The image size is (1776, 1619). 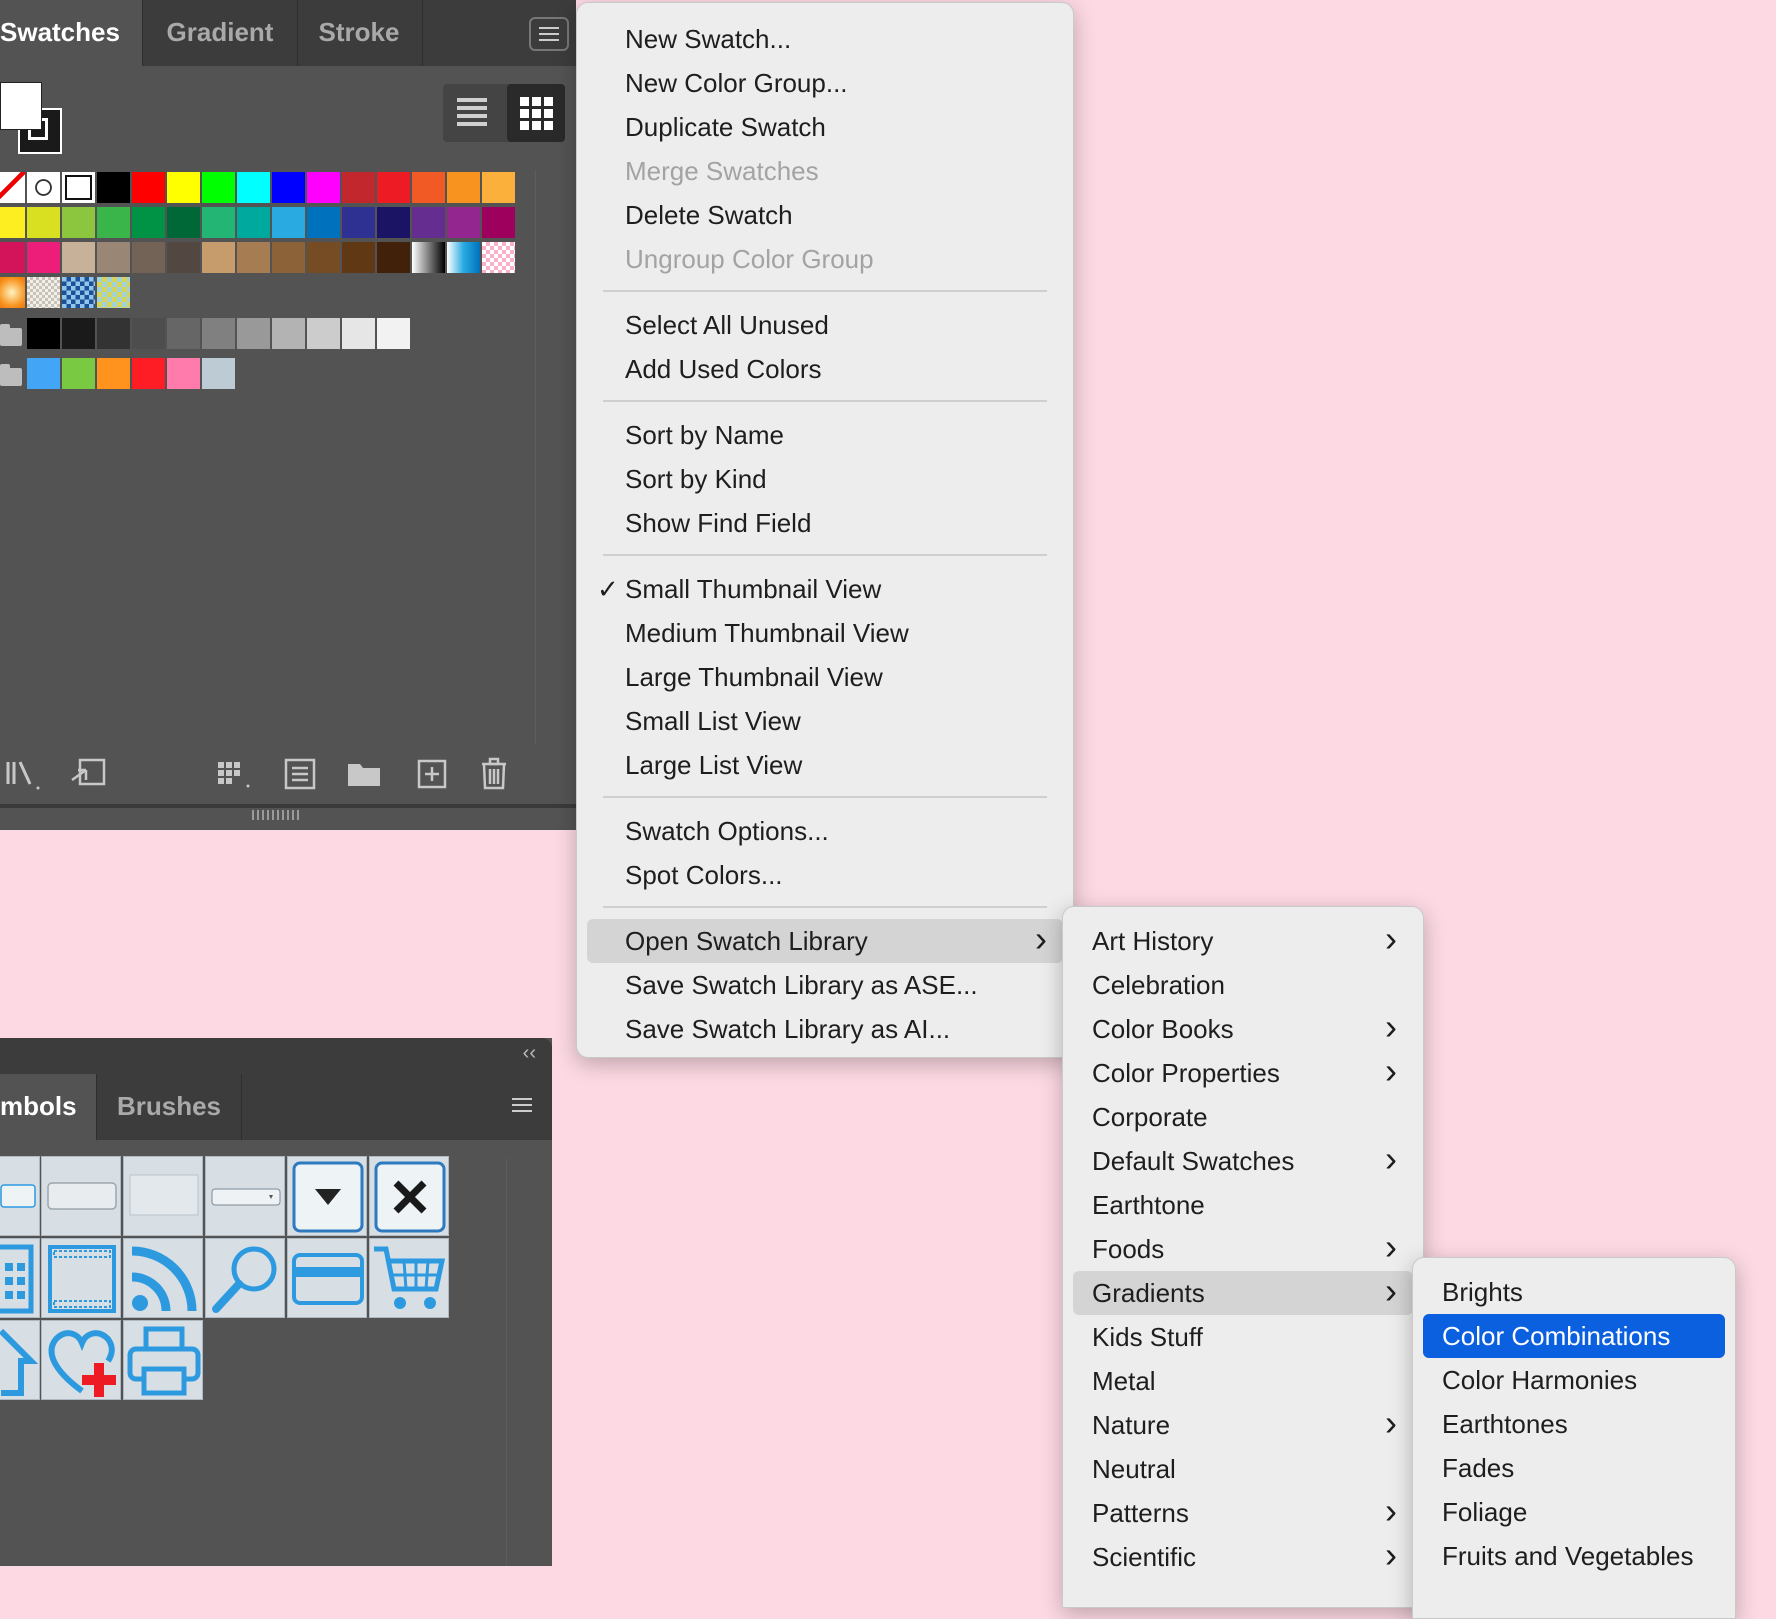 What do you see at coordinates (21, 106) in the screenshot?
I see `fill-color-box` at bounding box center [21, 106].